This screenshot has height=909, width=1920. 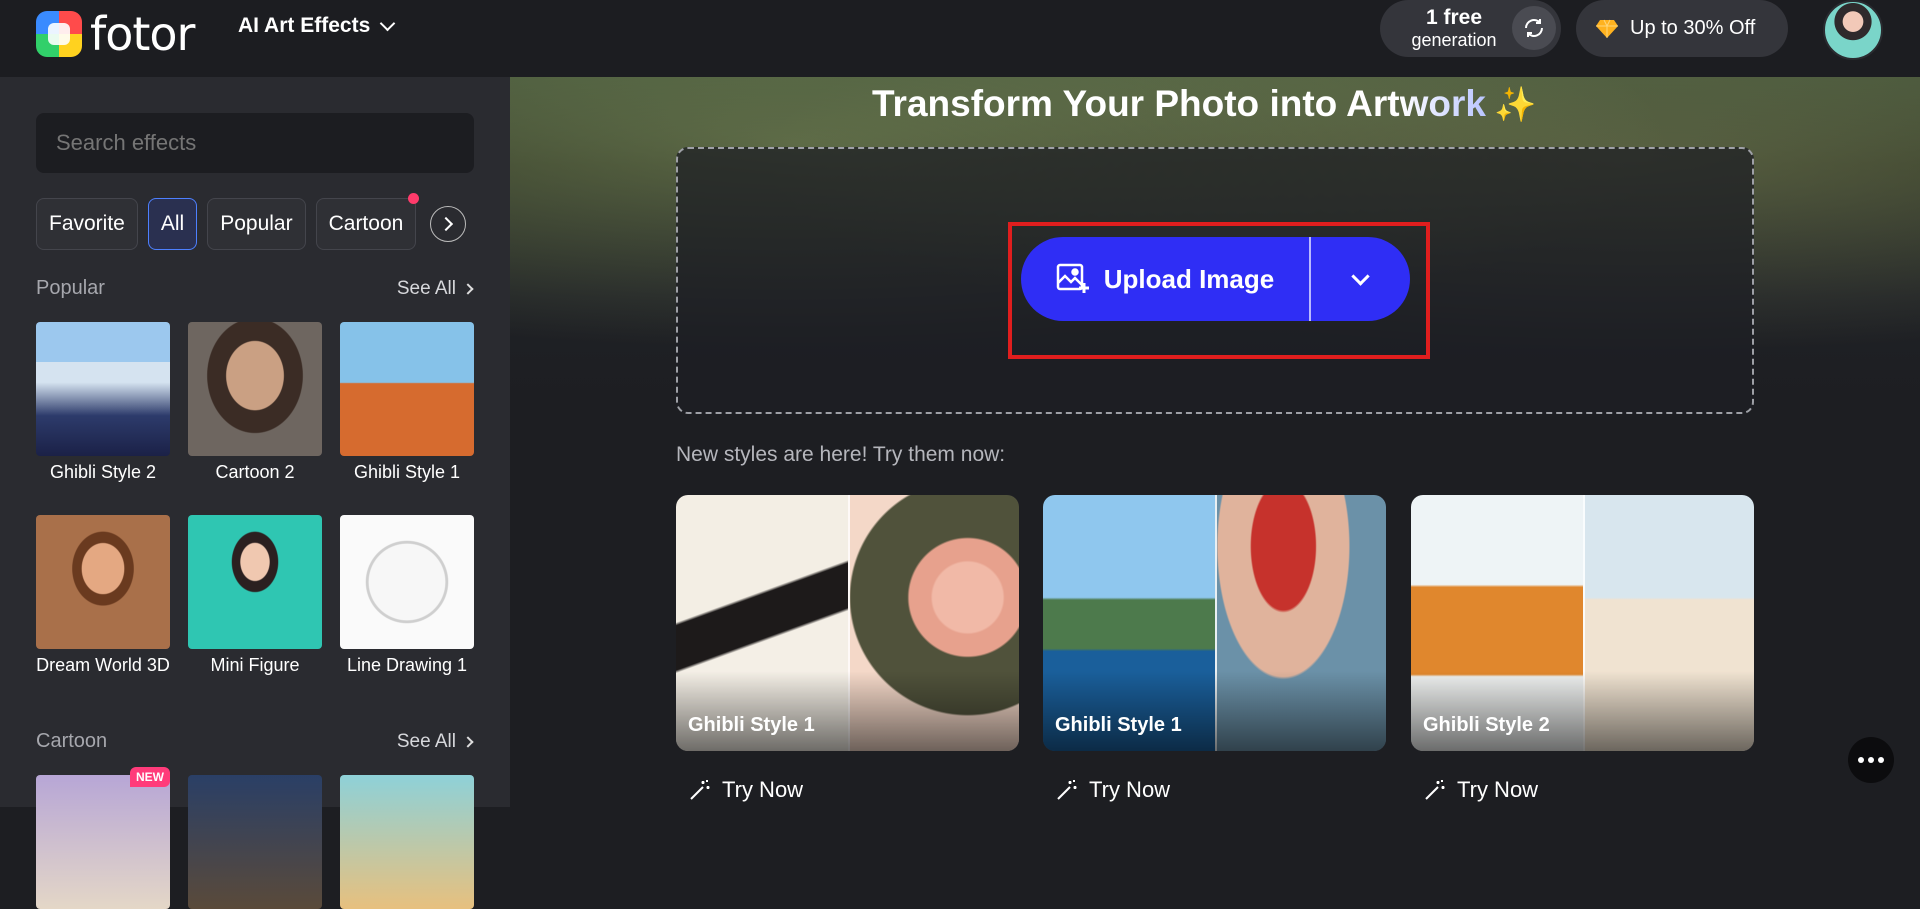 What do you see at coordinates (1871, 760) in the screenshot?
I see `more-dots-icon` at bounding box center [1871, 760].